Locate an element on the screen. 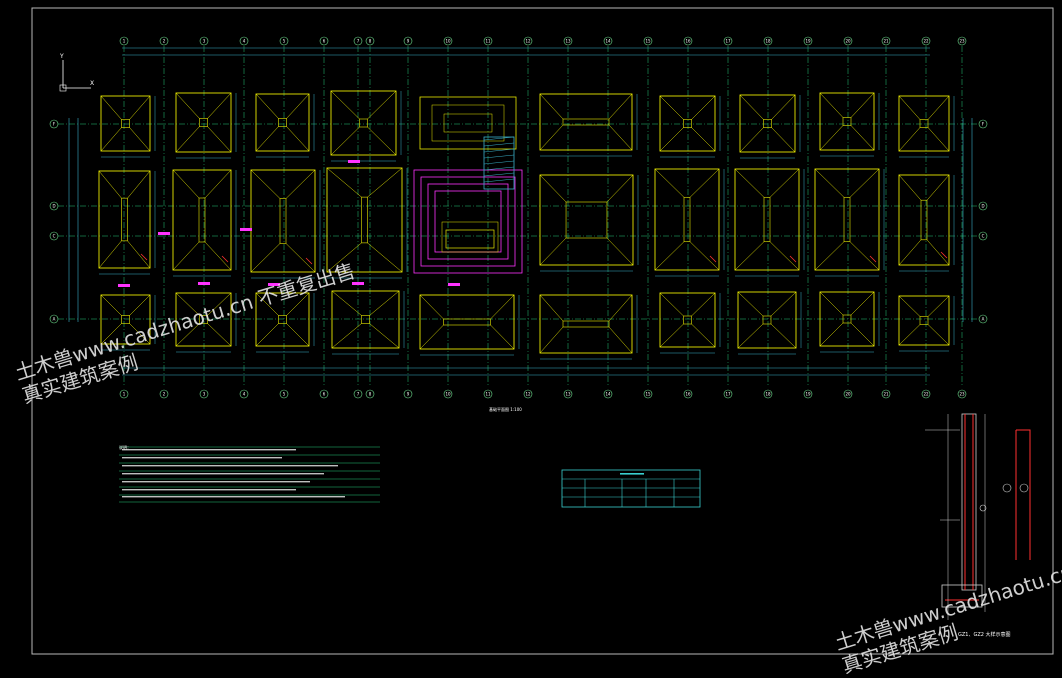 This screenshot has height=678, width=1062. core-pedestal is located at coordinates (470, 237).